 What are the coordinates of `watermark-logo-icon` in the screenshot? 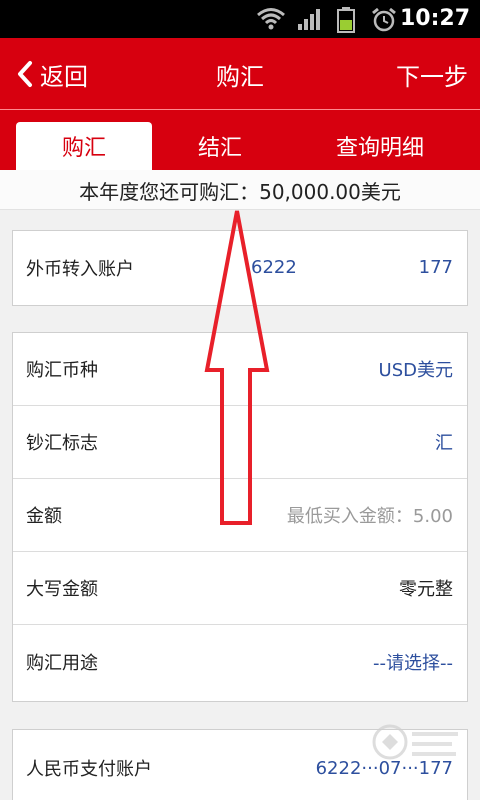 It's located at (415, 742).